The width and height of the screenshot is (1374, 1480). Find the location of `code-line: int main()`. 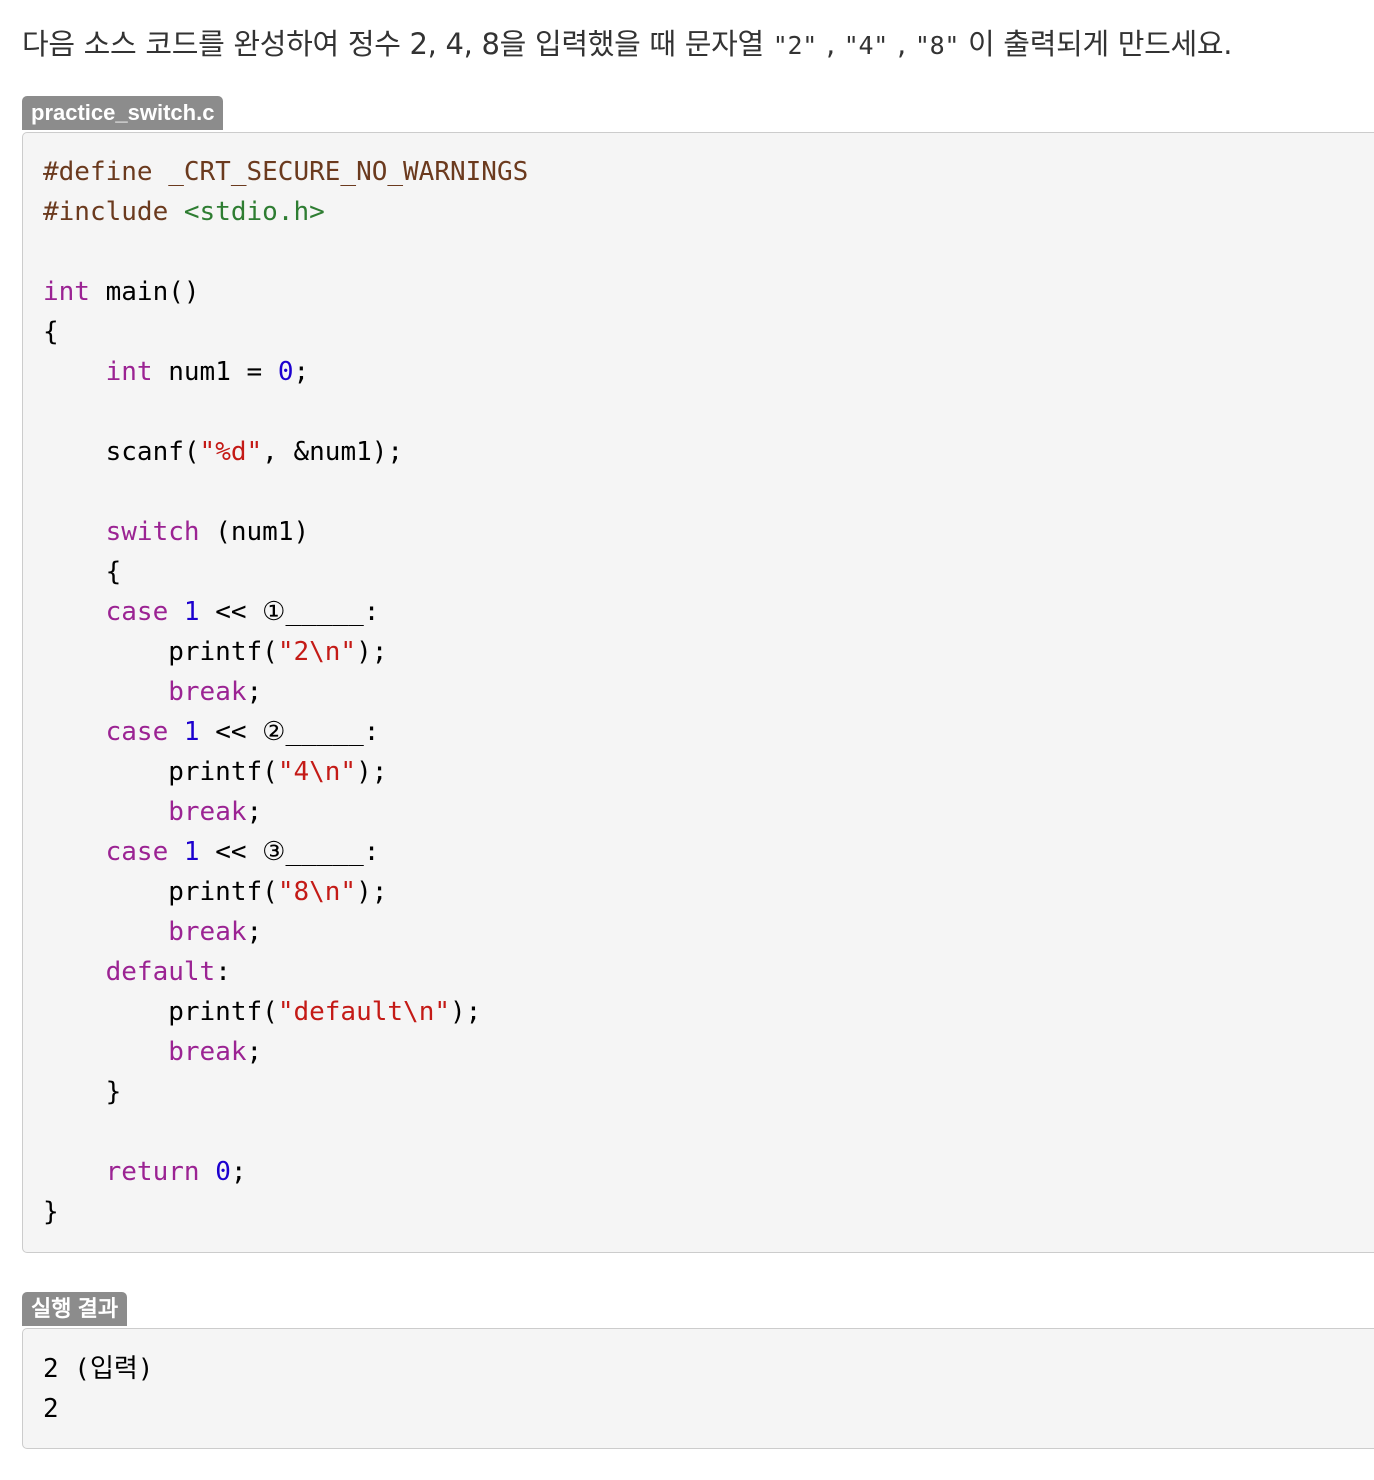

code-line: int main() is located at coordinates (702, 292).